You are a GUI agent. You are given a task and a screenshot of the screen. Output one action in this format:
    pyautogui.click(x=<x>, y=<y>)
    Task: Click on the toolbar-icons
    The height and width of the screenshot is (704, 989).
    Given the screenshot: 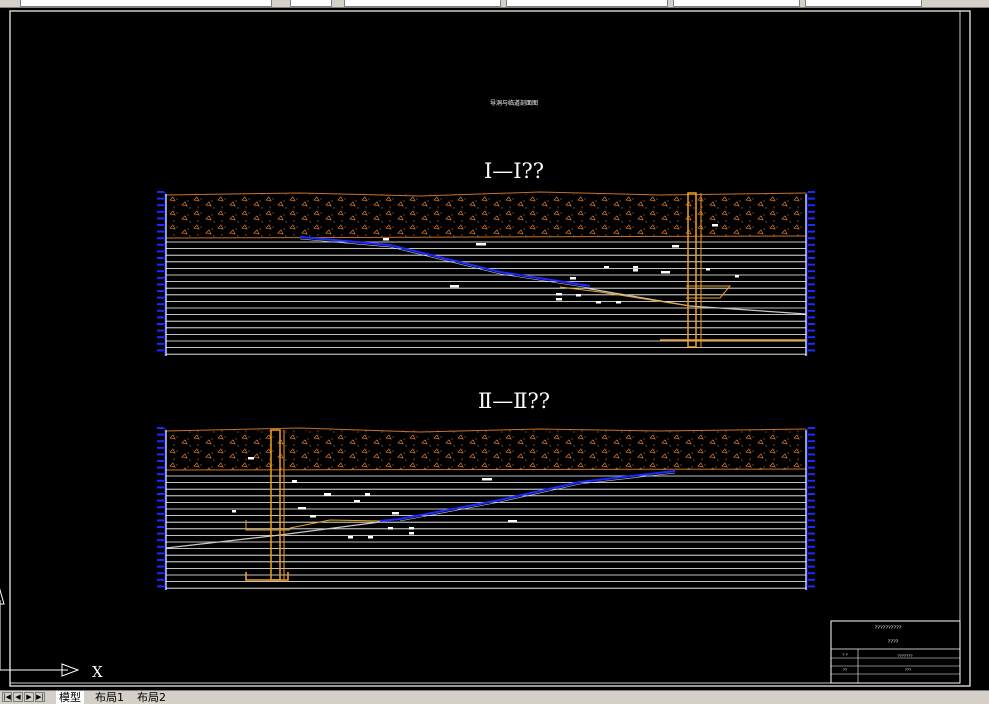 What is the action you would take?
    pyautogui.click(x=311, y=3)
    